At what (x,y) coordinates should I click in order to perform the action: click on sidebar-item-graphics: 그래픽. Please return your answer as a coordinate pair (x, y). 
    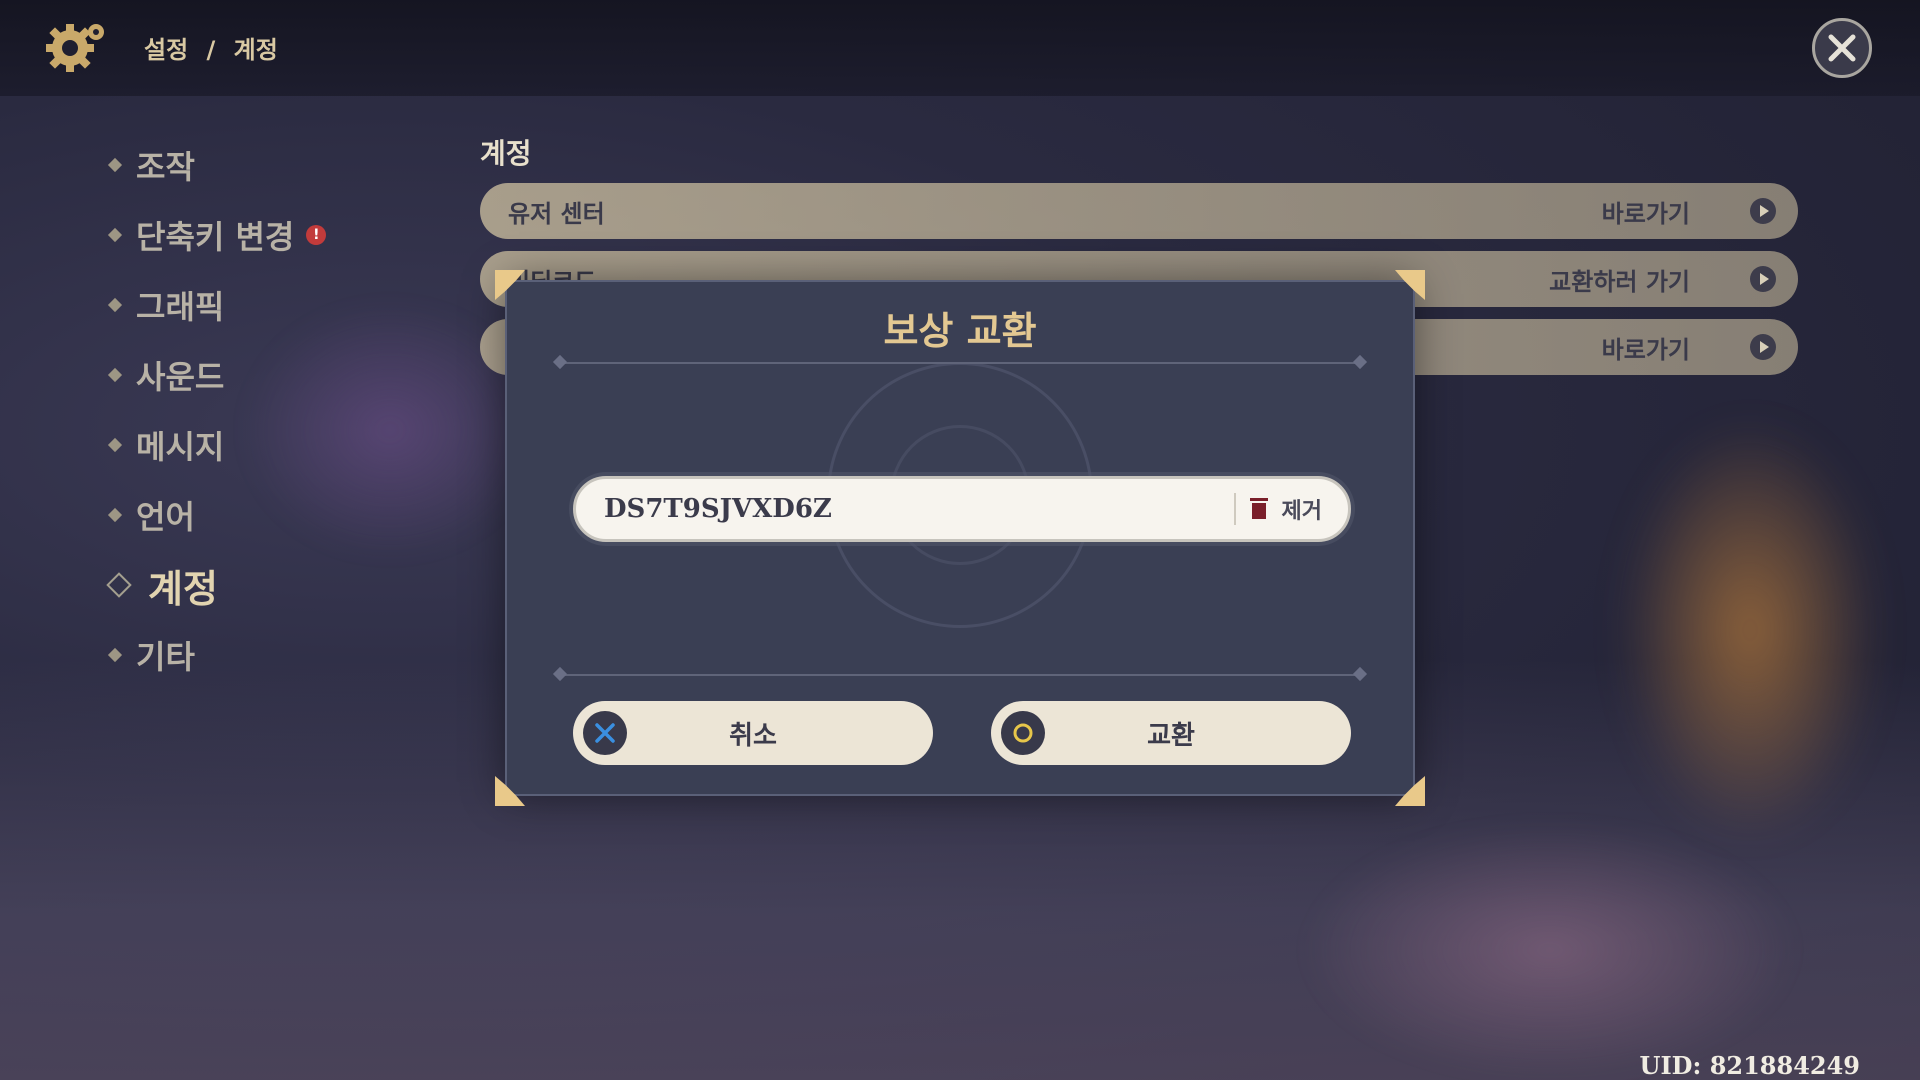
    Looking at the image, I should click on (216, 305).